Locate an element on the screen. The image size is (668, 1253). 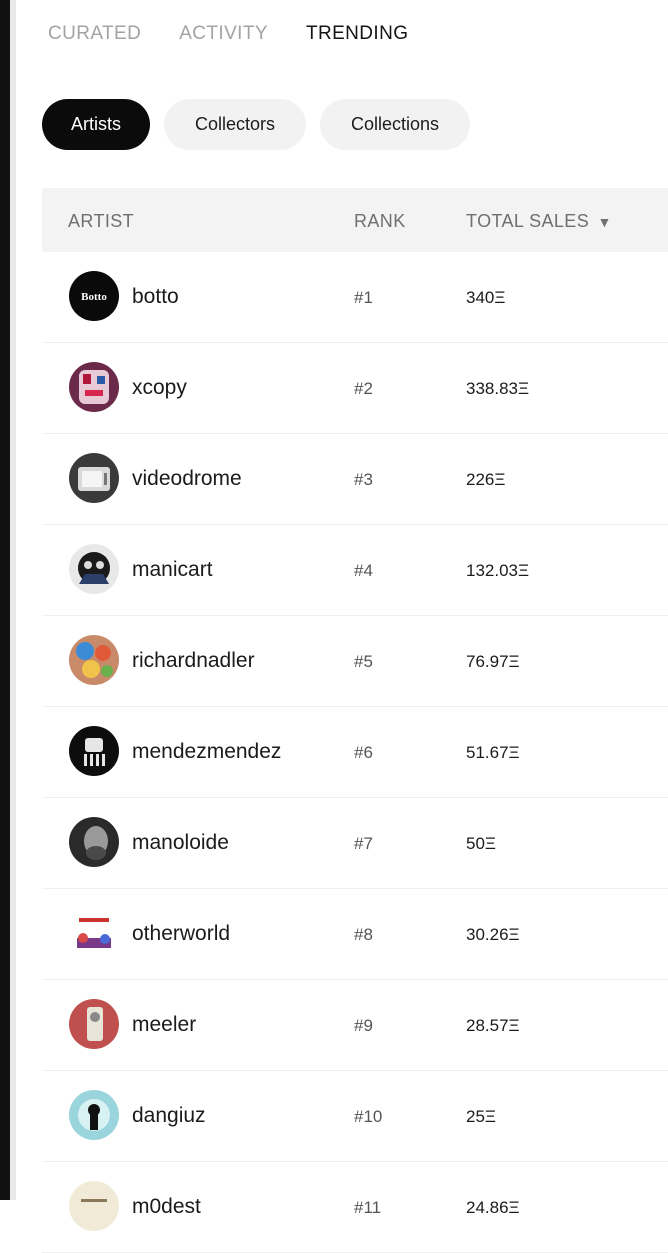
artist-name: meeler is located at coordinates (164, 1024).